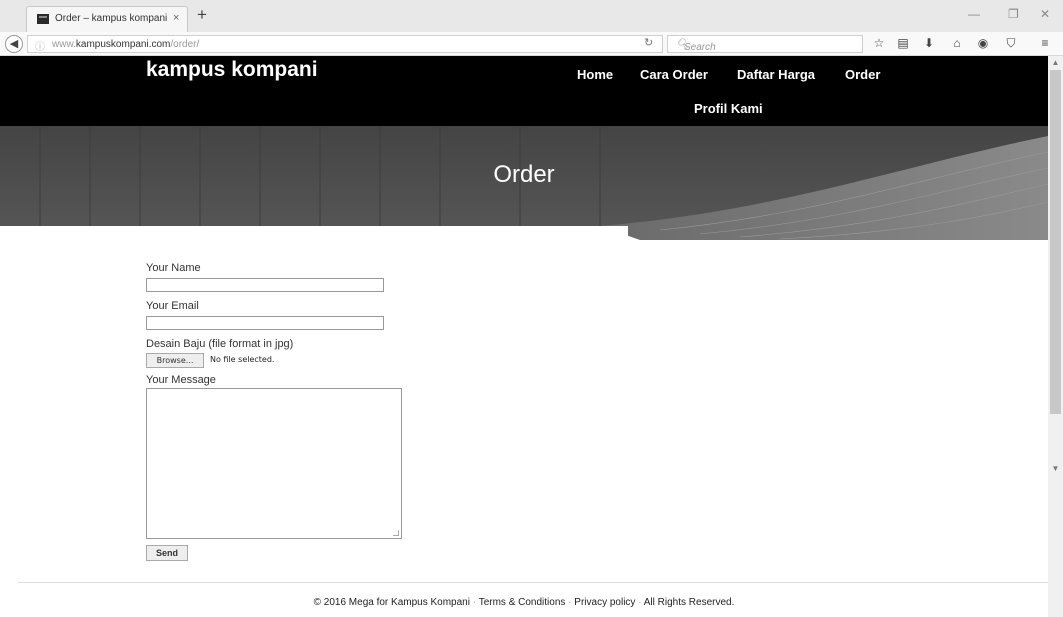 This screenshot has width=1063, height=617. I want to click on search-input: 🔍︎ Search, so click(765, 44).